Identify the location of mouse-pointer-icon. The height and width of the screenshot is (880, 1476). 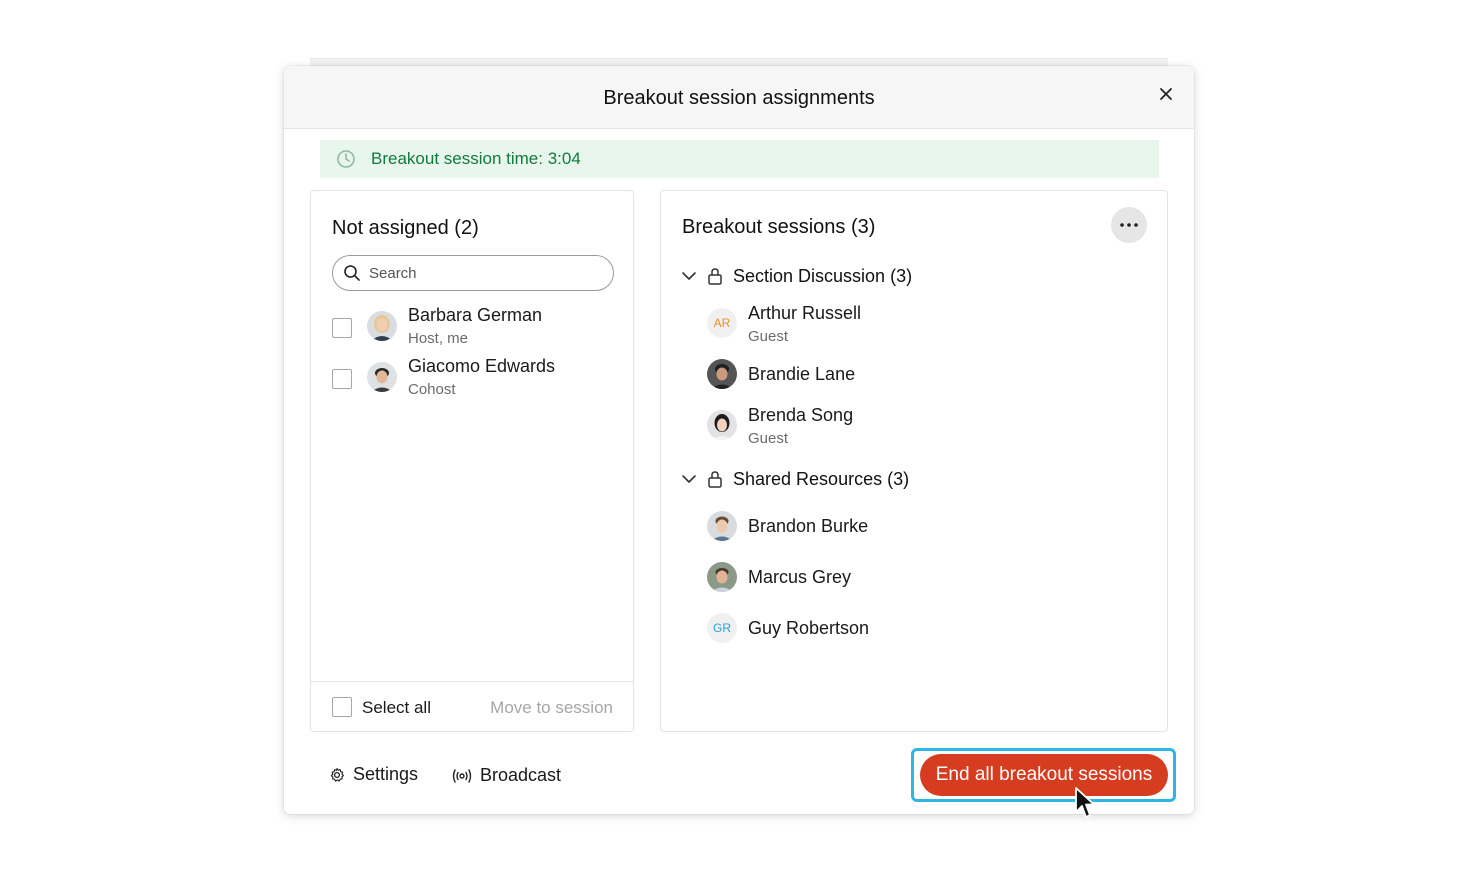
(1085, 802).